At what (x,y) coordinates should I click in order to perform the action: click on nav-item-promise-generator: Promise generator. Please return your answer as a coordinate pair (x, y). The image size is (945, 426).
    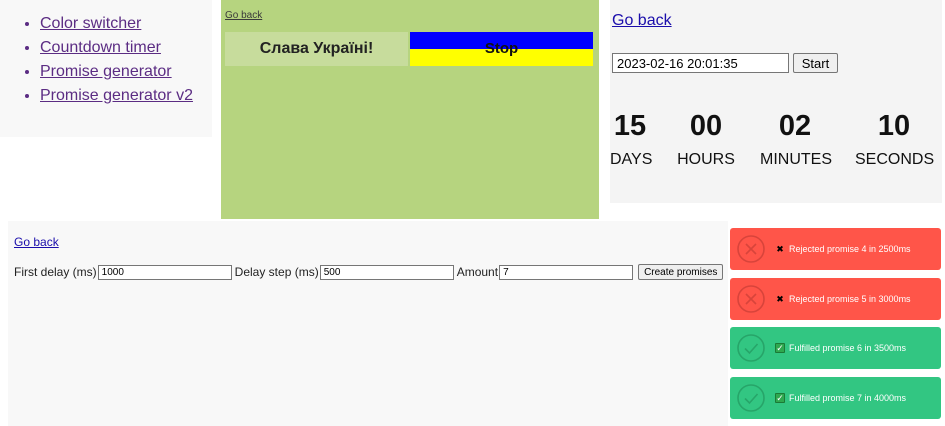
    Looking at the image, I should click on (126, 72).